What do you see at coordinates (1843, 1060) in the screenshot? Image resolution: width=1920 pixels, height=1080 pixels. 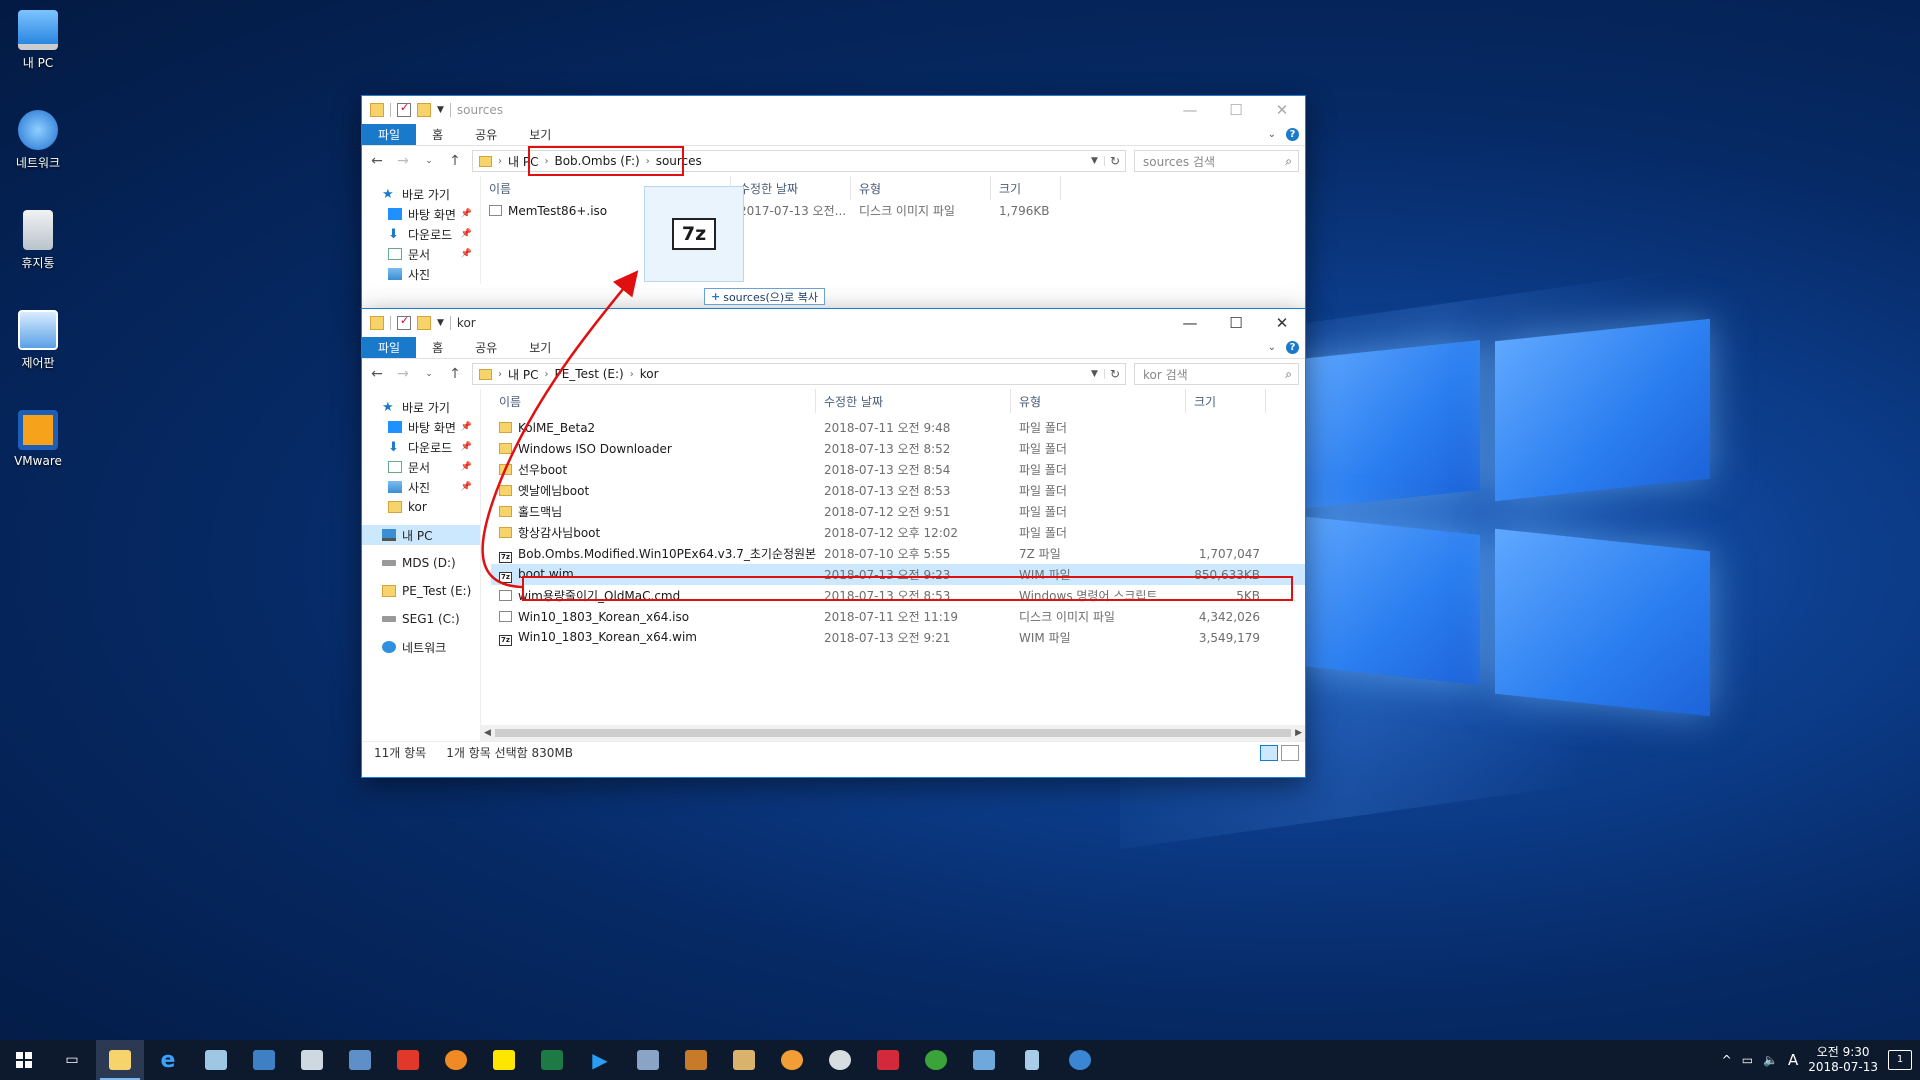 I see `clock: 오전 9:30 2018-07-13` at bounding box center [1843, 1060].